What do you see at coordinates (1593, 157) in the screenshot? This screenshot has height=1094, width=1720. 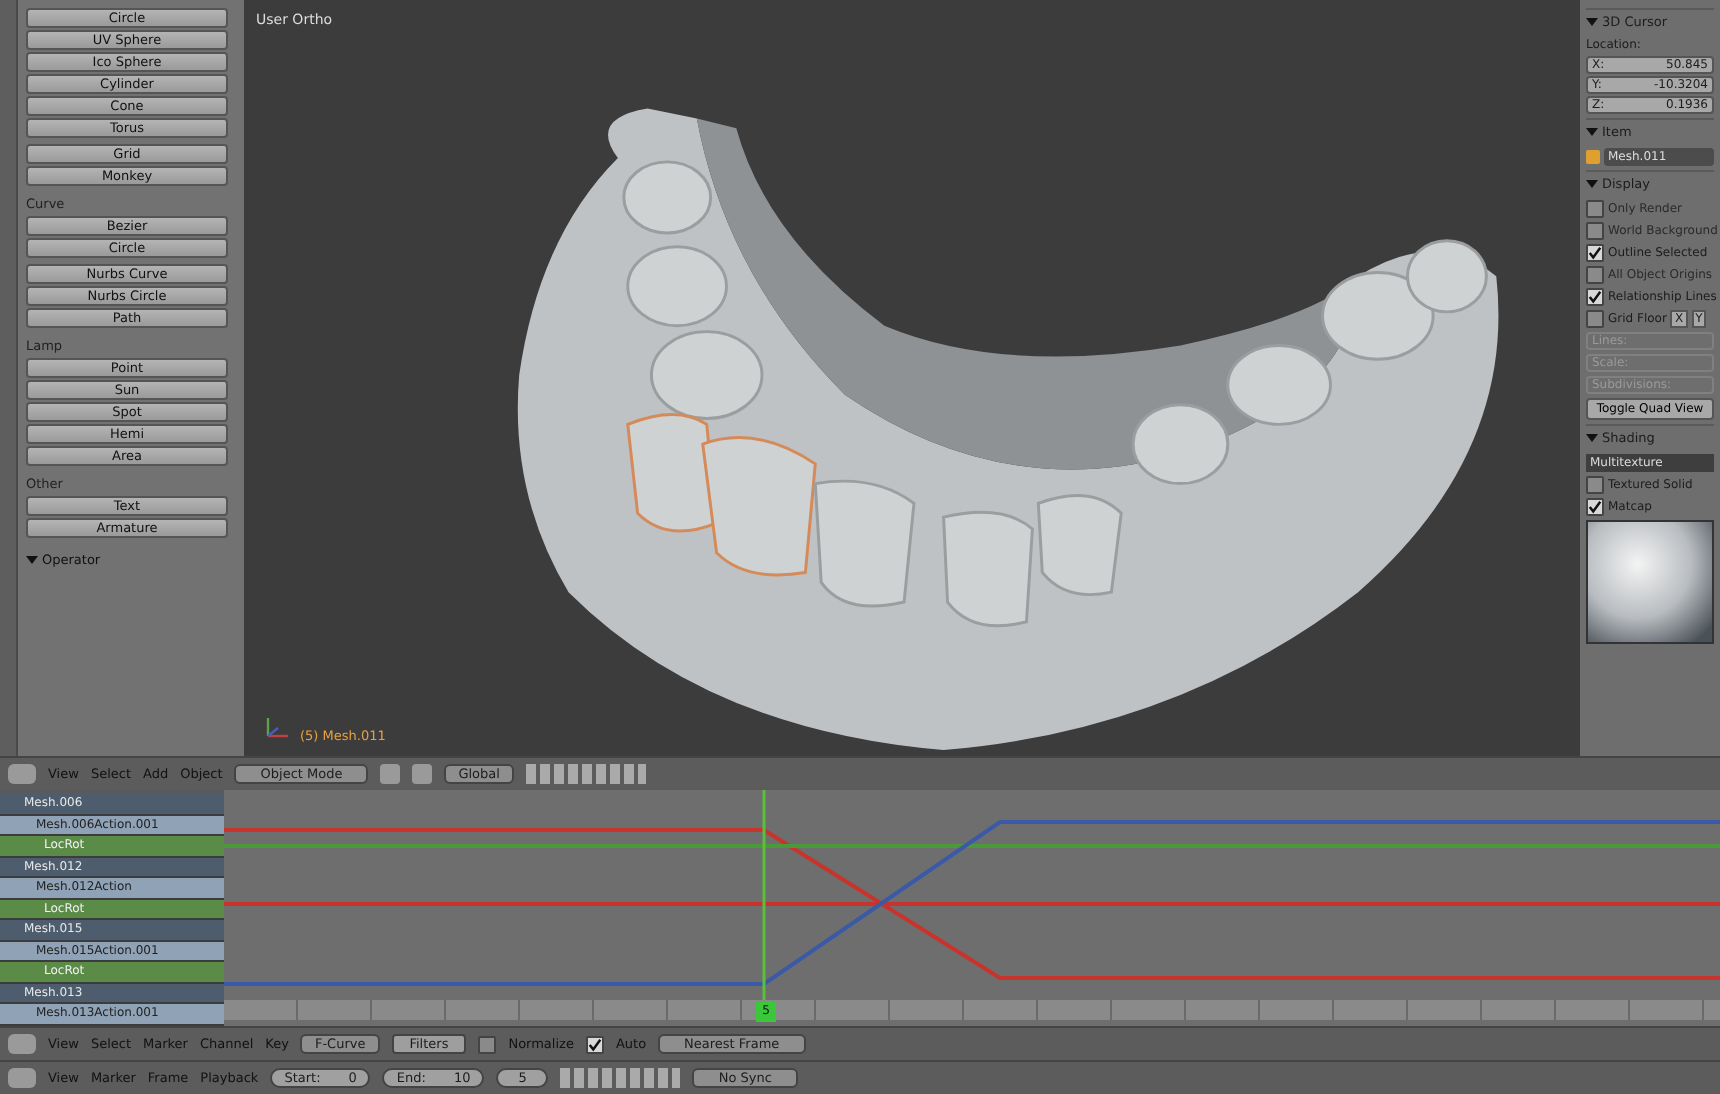 I see `object-icon` at bounding box center [1593, 157].